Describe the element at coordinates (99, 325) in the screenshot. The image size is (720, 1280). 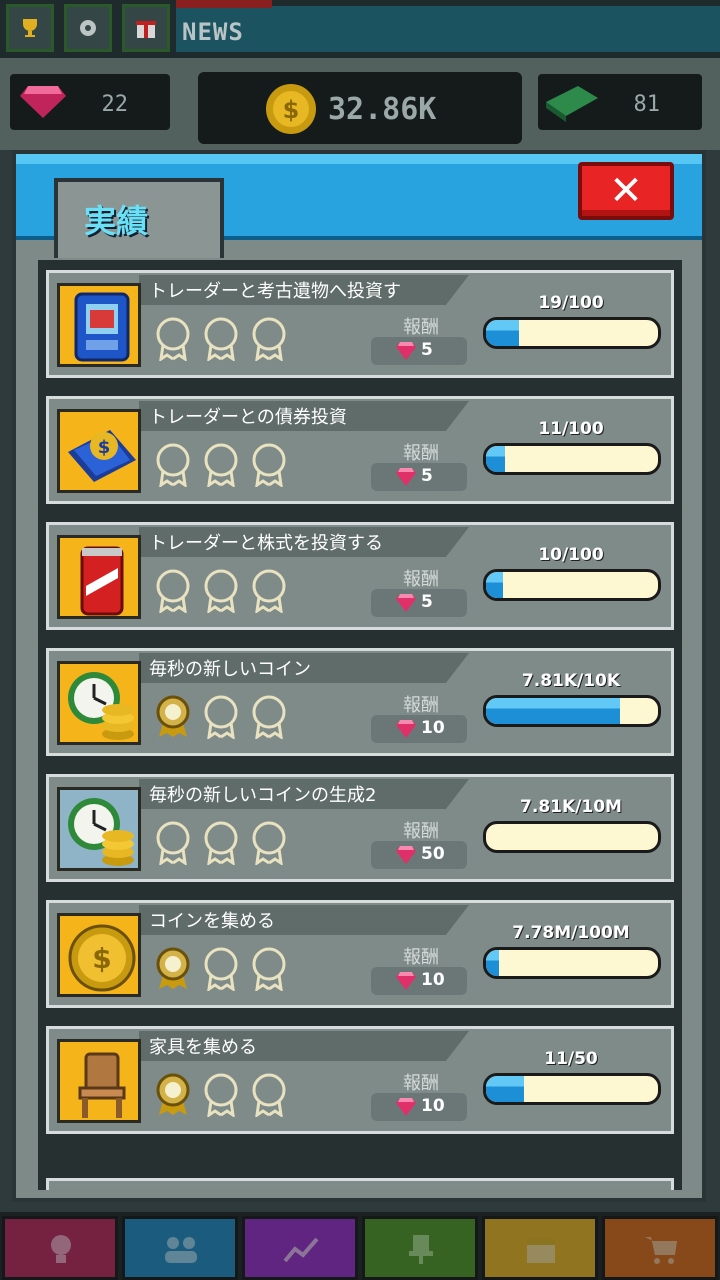
I see `artifact-card-icon` at that location.